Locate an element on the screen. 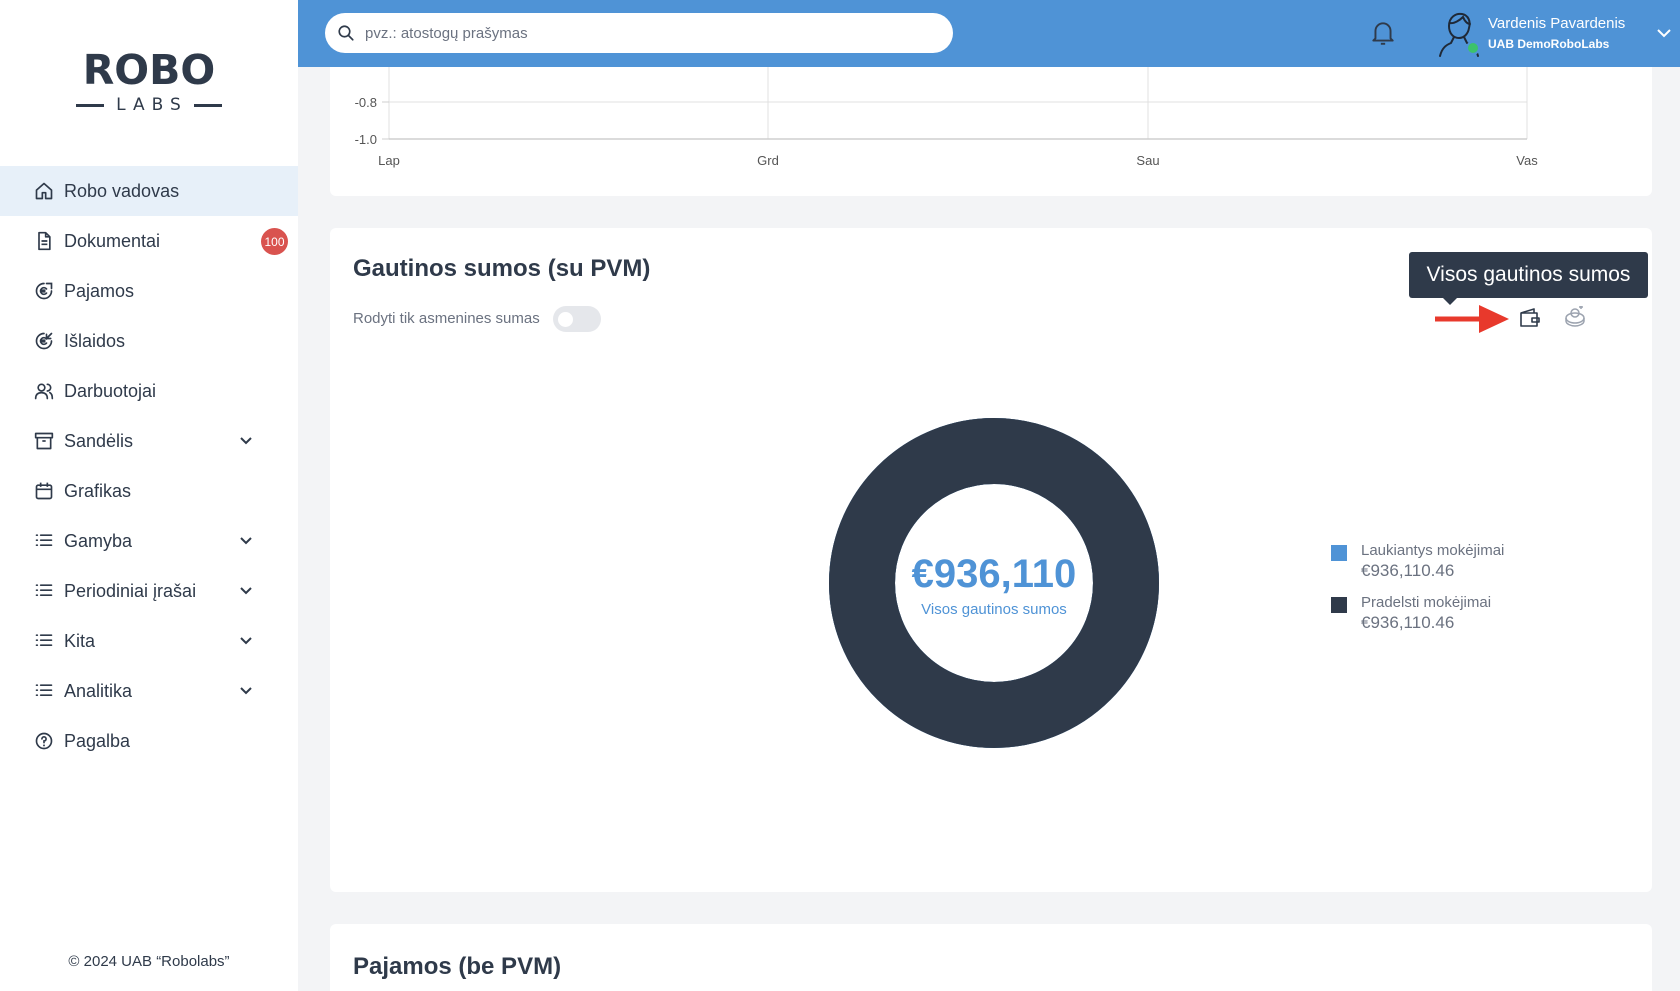 The width and height of the screenshot is (1680, 991). income-card: Pajamos (be PVM) is located at coordinates (991, 957).